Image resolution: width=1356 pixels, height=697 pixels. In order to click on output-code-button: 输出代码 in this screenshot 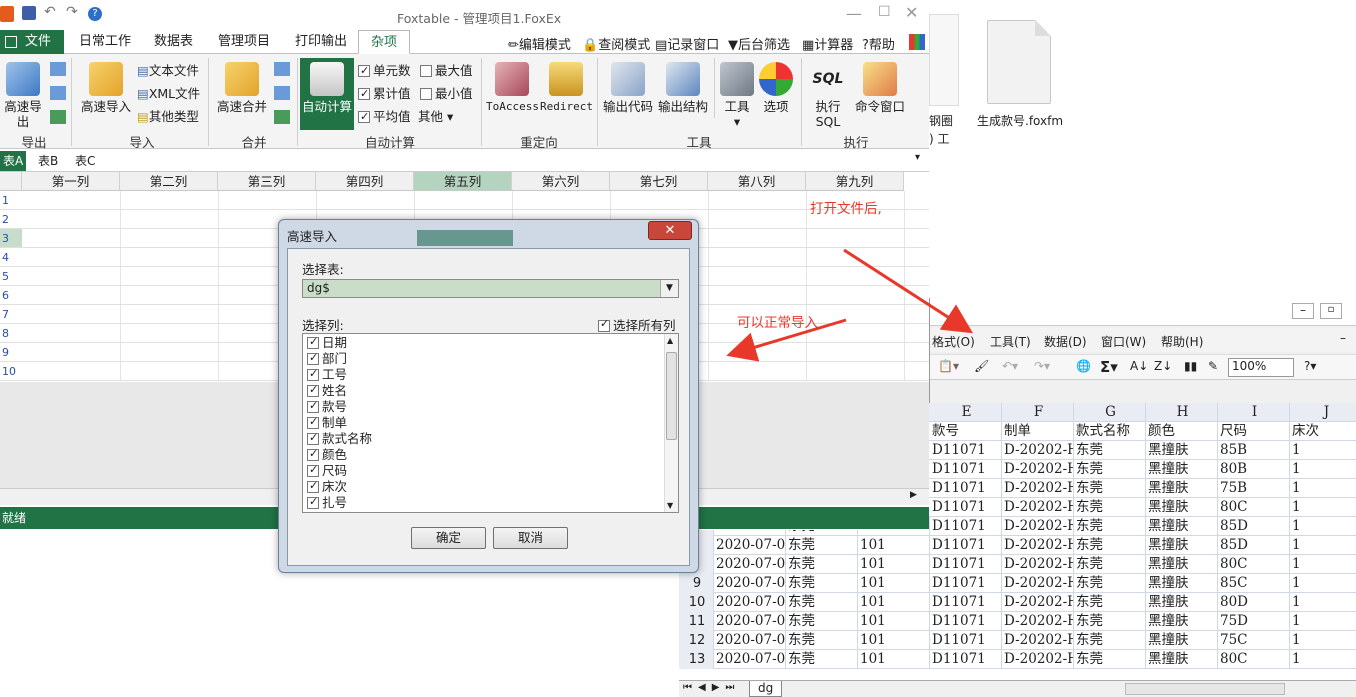, I will do `click(628, 88)`.